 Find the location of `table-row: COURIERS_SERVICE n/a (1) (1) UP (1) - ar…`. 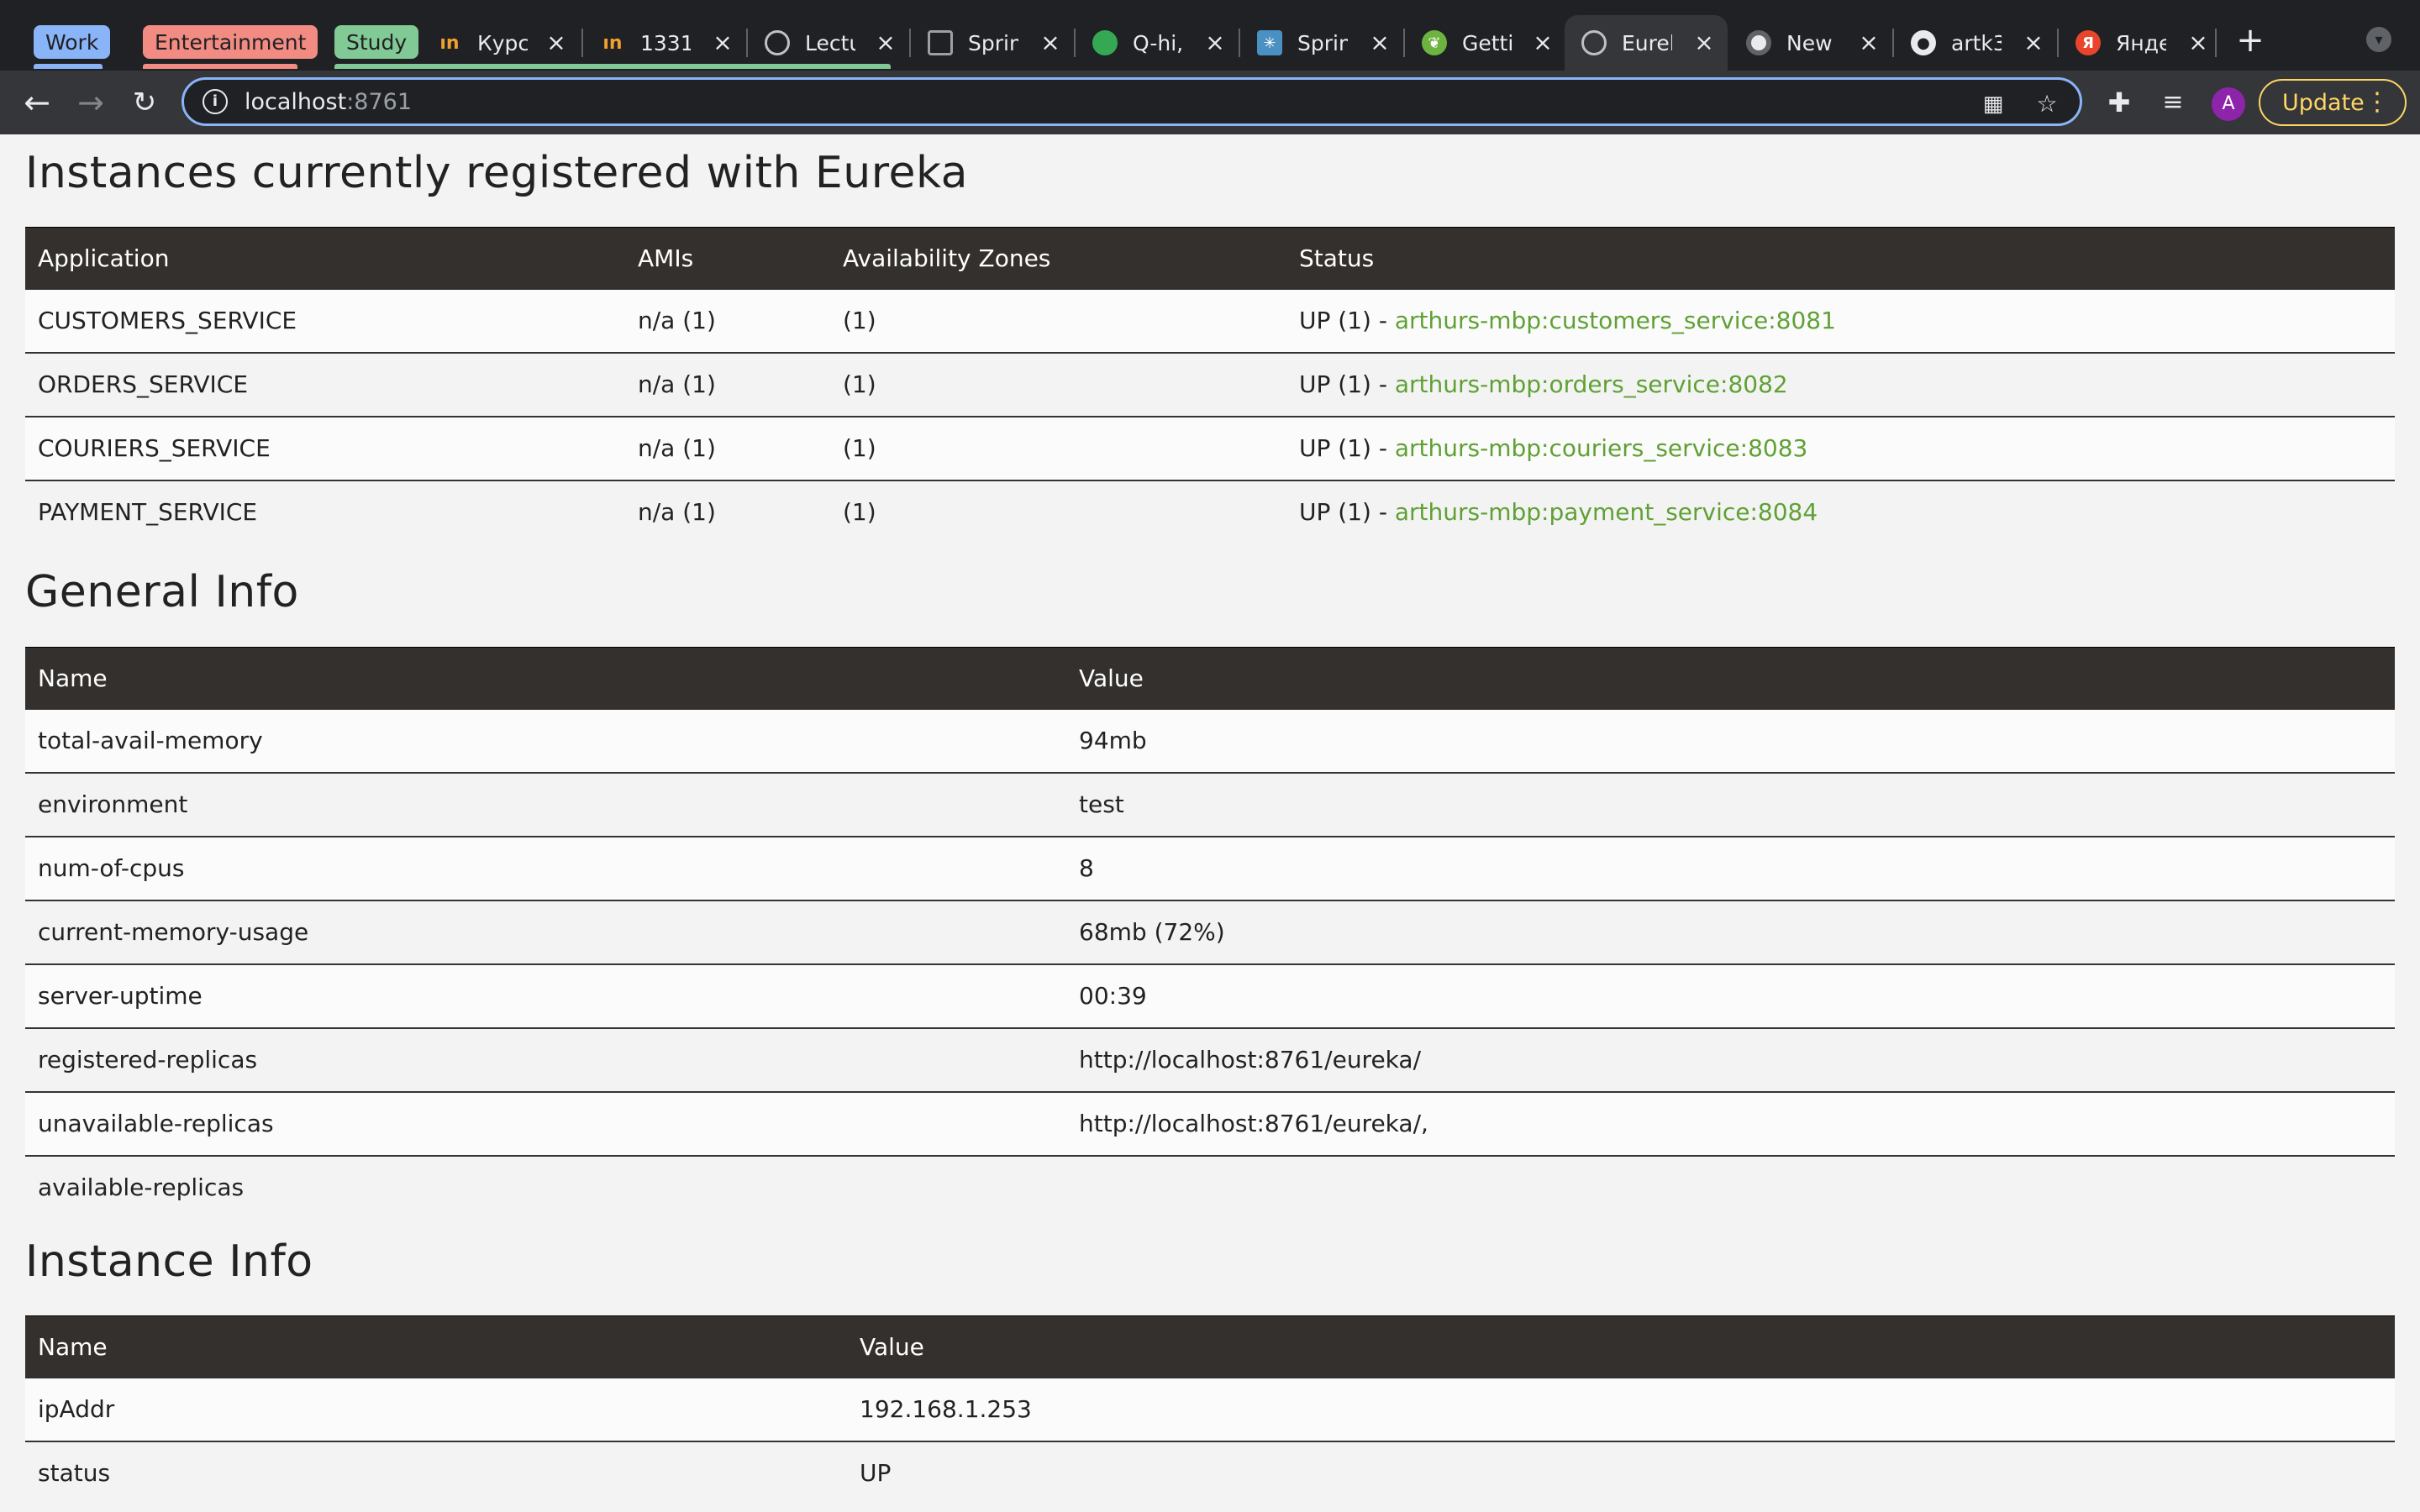

table-row: COURIERS_SERVICE n/a (1) (1) UP (1) - ar… is located at coordinates (1210, 448).